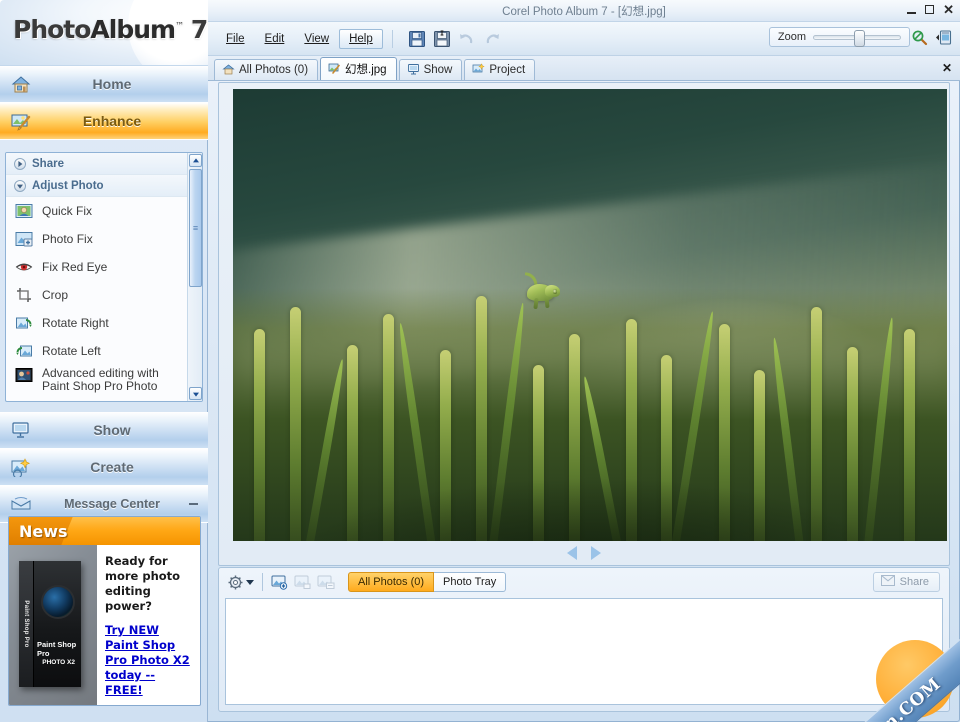  What do you see at coordinates (104, 239) in the screenshot?
I see `tool-photo-fix: Photo Fix` at bounding box center [104, 239].